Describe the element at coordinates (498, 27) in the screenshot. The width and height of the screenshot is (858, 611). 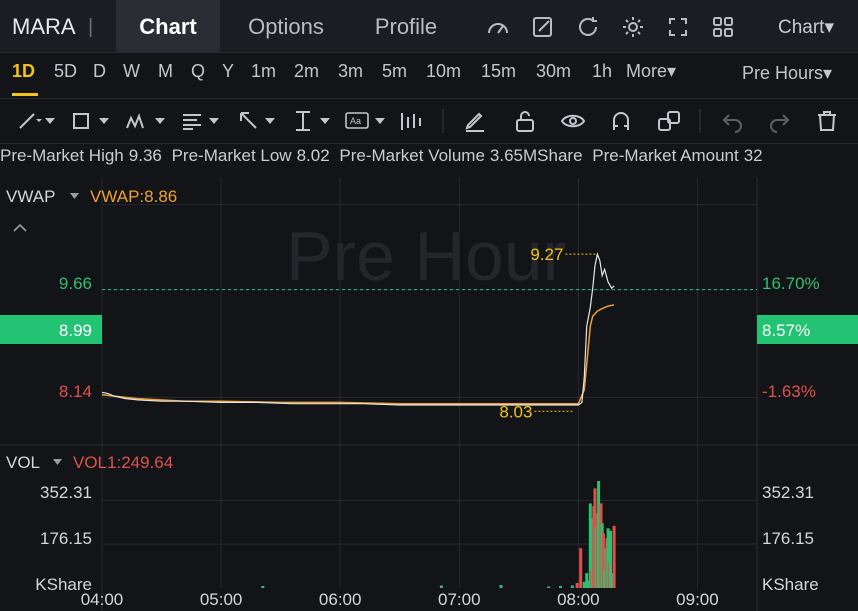
I see `gauge-icon` at that location.